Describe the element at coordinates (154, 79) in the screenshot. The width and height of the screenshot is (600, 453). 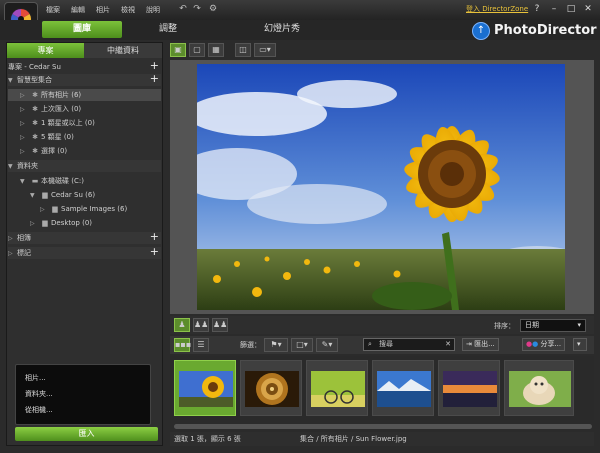
I see `add-collection-icon: +` at that location.